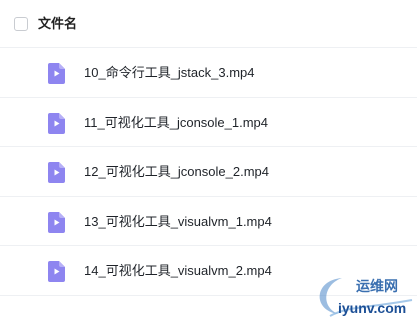  I want to click on site-watermark: 运维网 iyunv.com, so click(362, 296).